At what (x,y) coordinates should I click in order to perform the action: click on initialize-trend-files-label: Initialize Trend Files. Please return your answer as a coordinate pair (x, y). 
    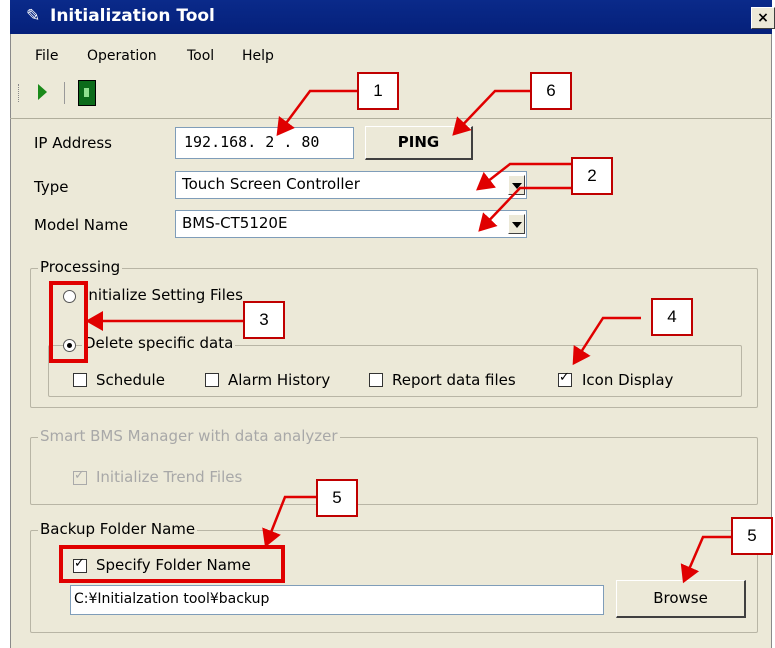
    Looking at the image, I should click on (169, 477).